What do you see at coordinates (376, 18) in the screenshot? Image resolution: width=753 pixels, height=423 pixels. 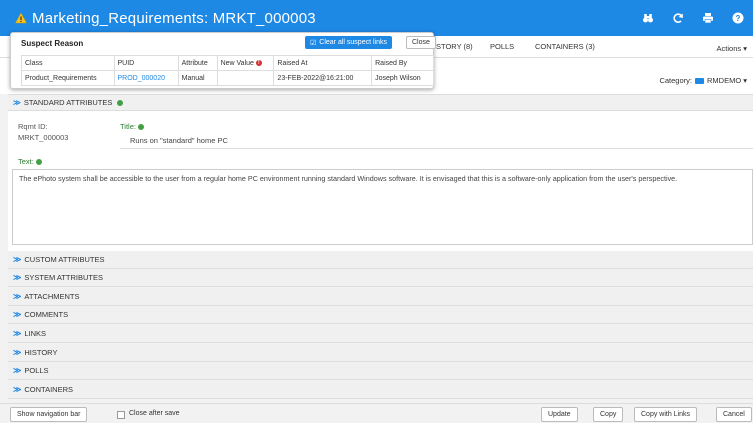 I see `window-titlebar: Marketing_Requirements: MRKT_000003 ?` at bounding box center [376, 18].